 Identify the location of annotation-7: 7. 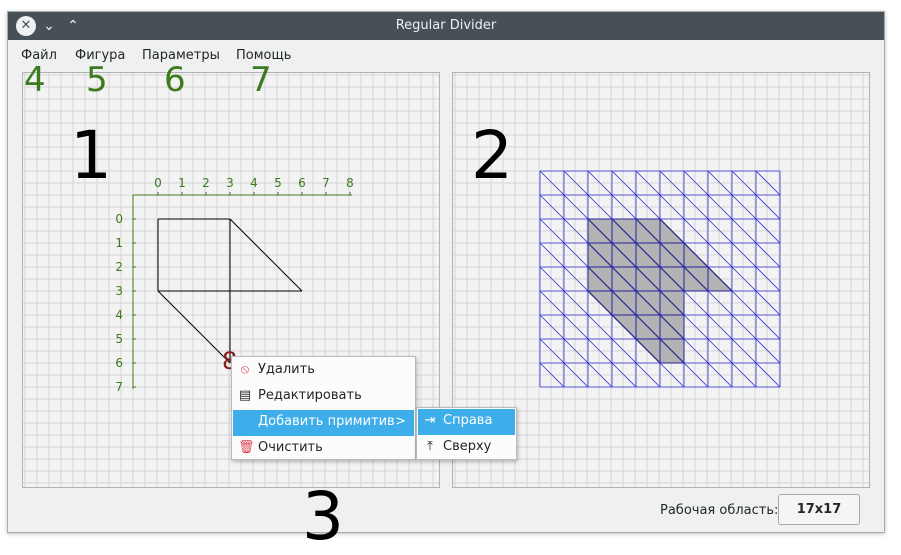
(261, 80).